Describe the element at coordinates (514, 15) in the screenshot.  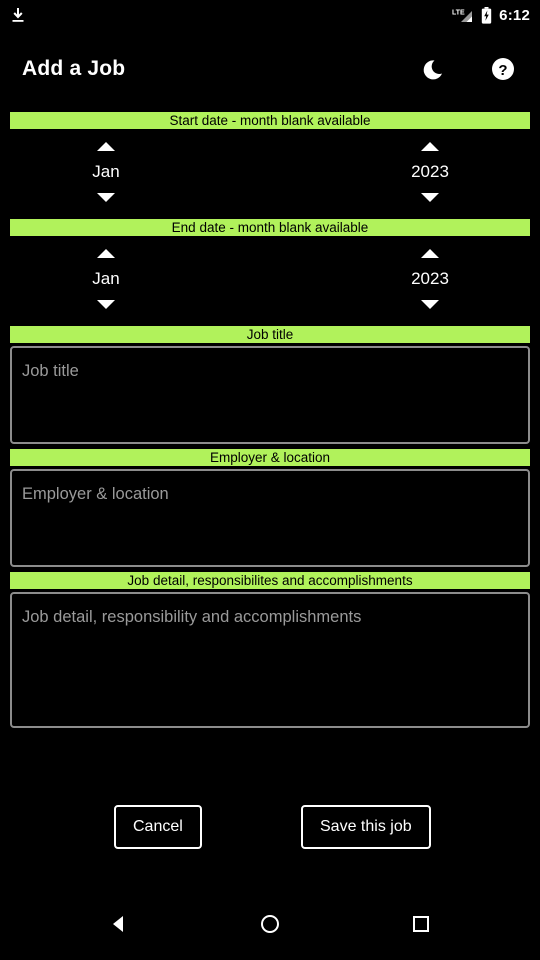
I see `status-bar-clock: 6:12` at that location.